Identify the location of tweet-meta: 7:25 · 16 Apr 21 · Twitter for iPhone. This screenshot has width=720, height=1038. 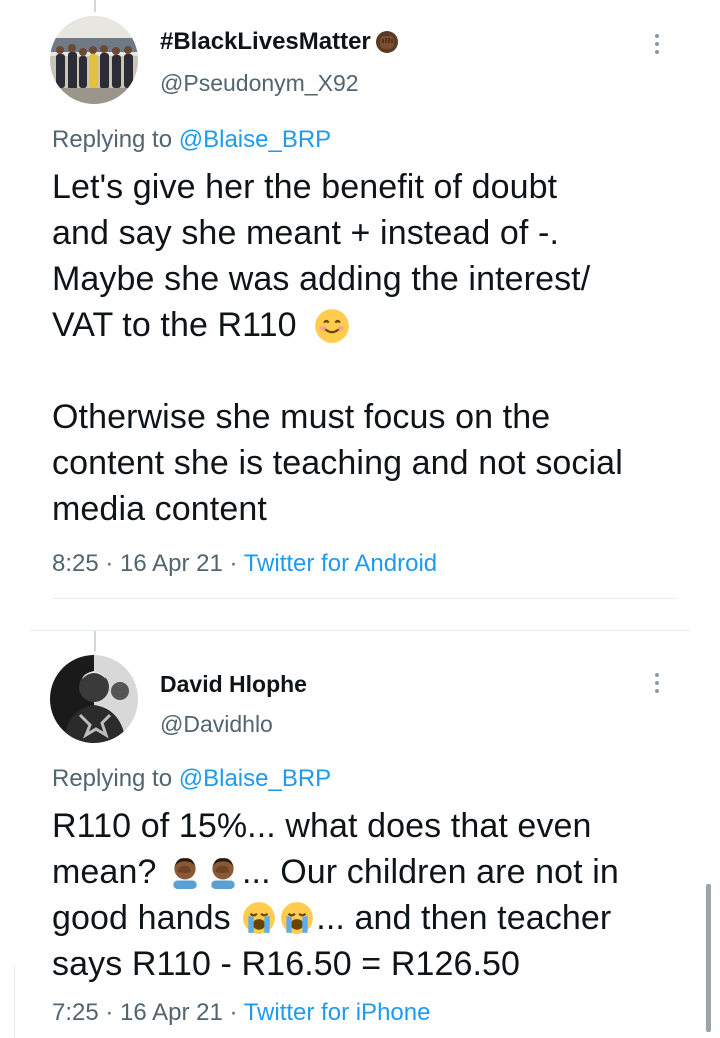
(241, 1013).